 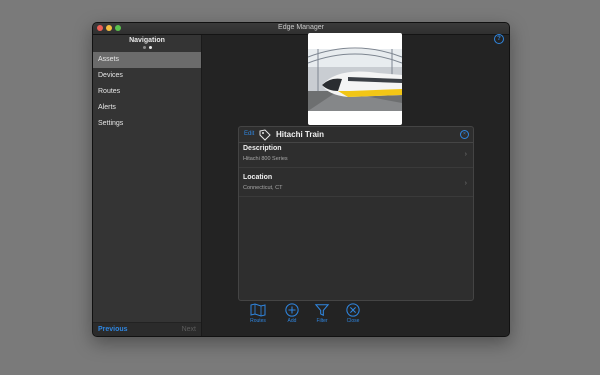 What do you see at coordinates (147, 108) in the screenshot?
I see `sidebar-item-alerts: Alerts` at bounding box center [147, 108].